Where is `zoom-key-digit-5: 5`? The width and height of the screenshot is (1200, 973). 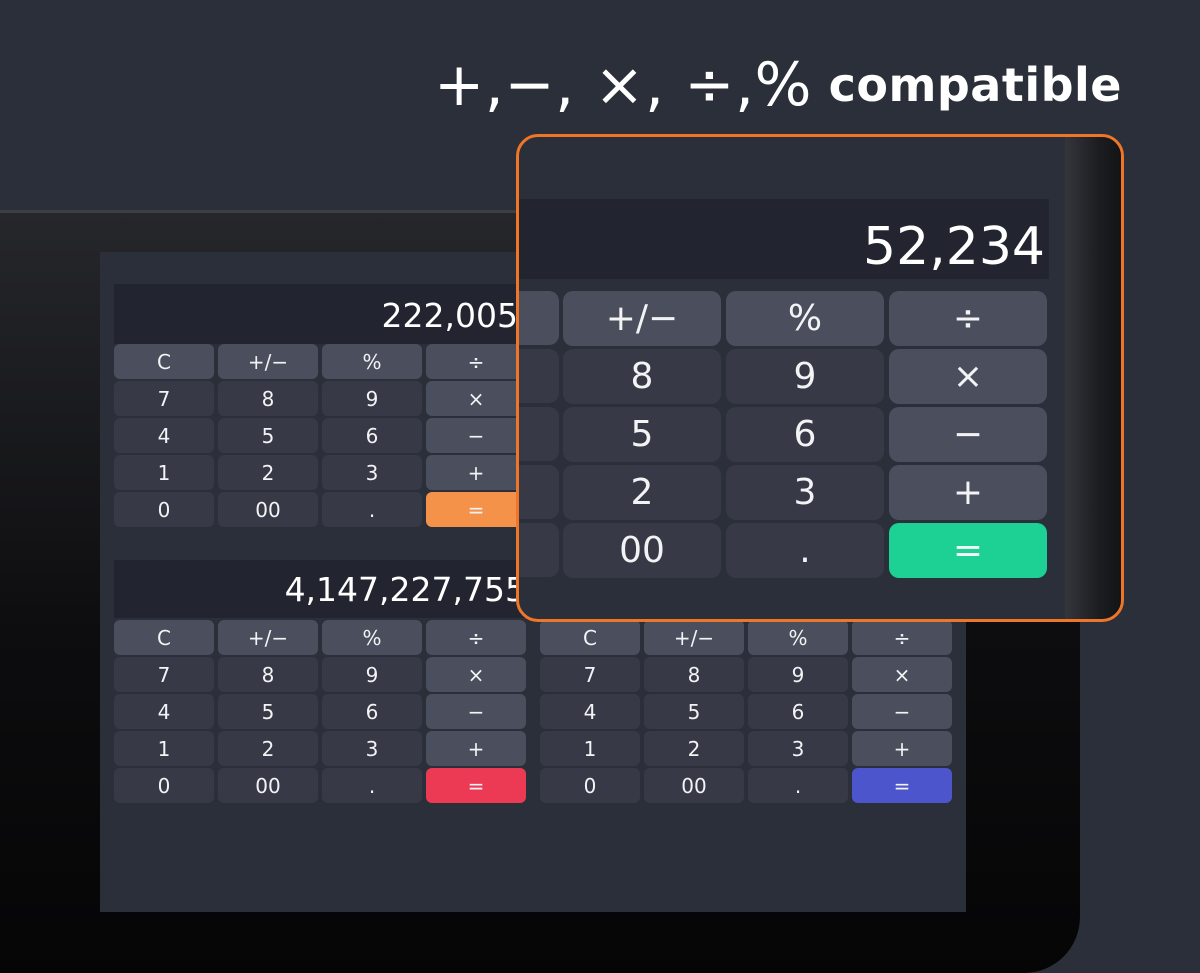
zoom-key-digit-5: 5 is located at coordinates (642, 434).